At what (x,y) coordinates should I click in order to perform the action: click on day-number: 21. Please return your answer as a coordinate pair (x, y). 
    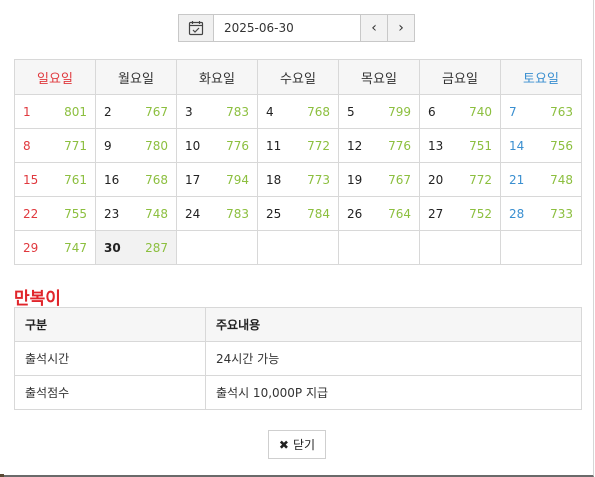
    Looking at the image, I should click on (517, 179).